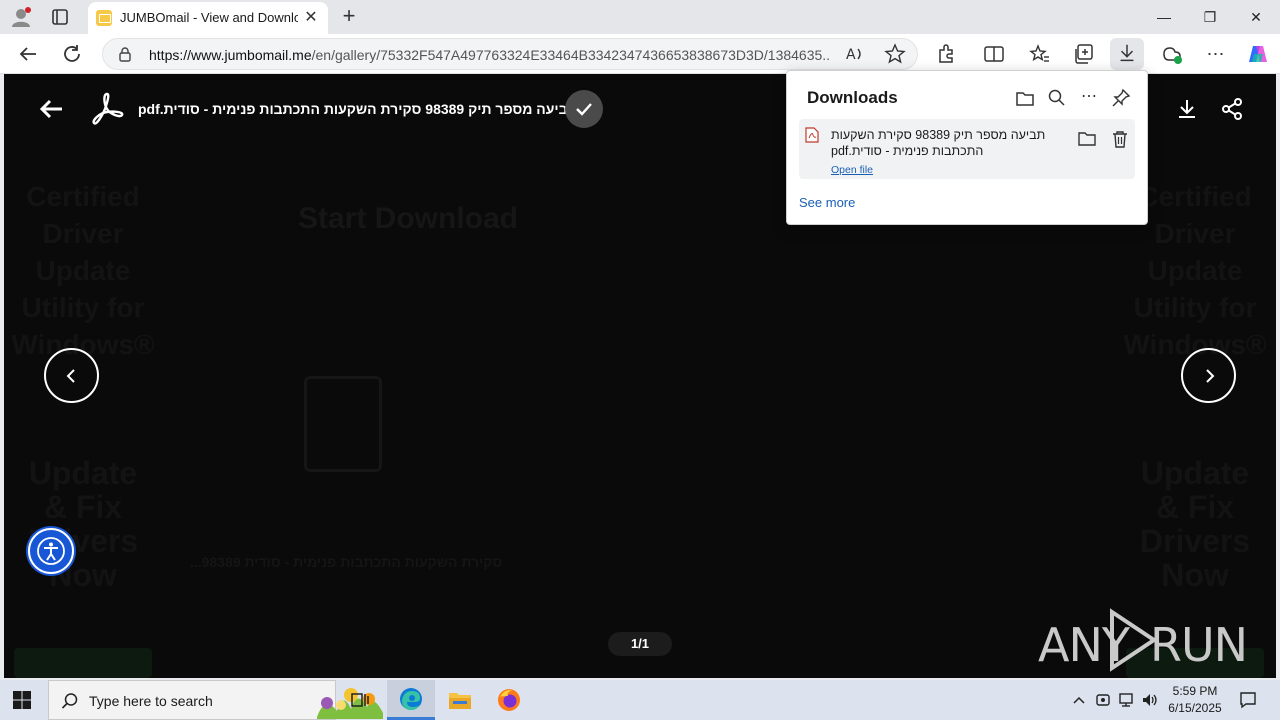 The image size is (1280, 720). I want to click on page-counter: 1/1, so click(640, 644).